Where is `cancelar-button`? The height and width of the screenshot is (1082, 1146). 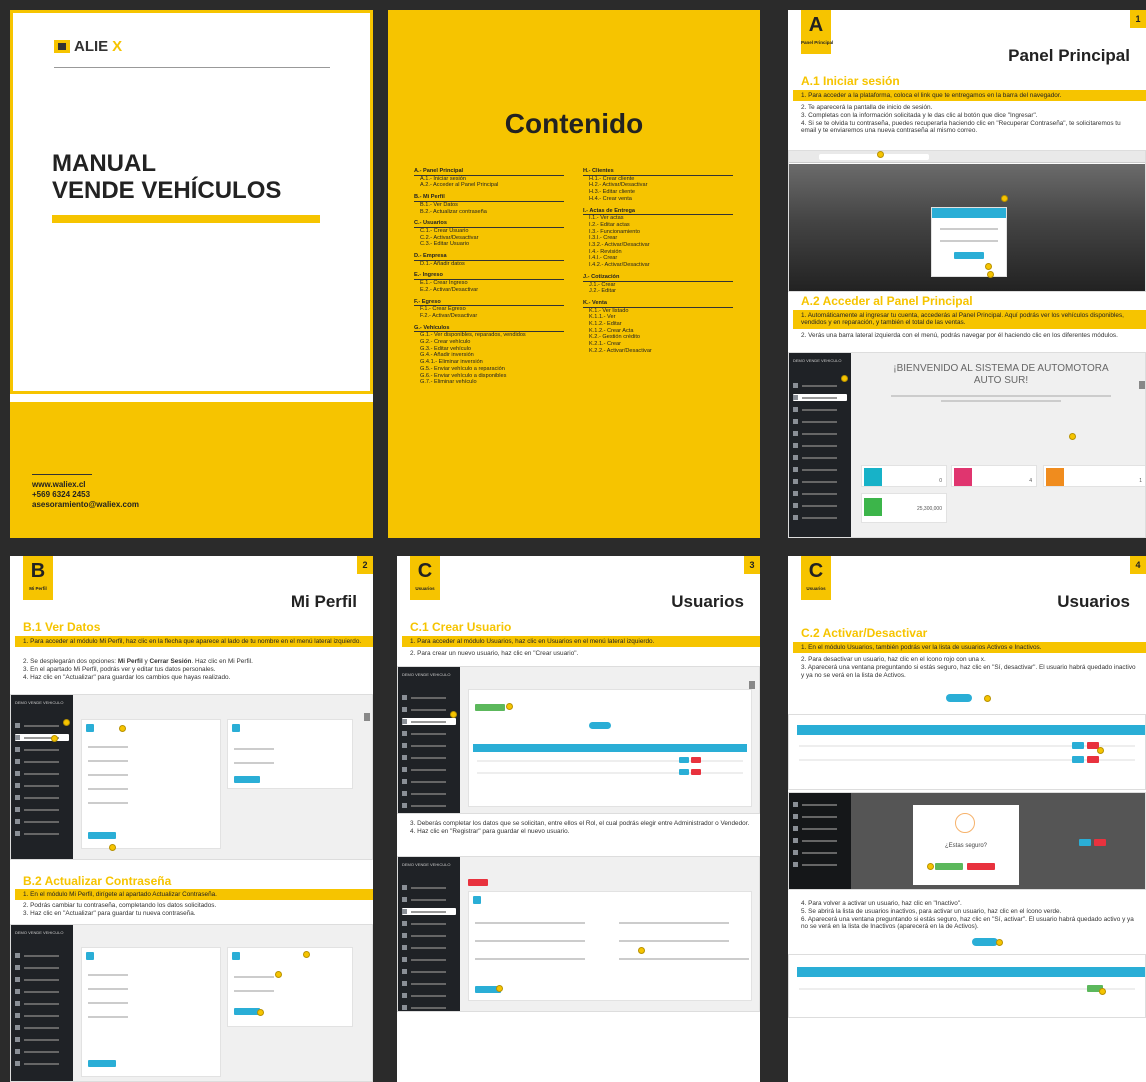 cancelar-button is located at coordinates (981, 866).